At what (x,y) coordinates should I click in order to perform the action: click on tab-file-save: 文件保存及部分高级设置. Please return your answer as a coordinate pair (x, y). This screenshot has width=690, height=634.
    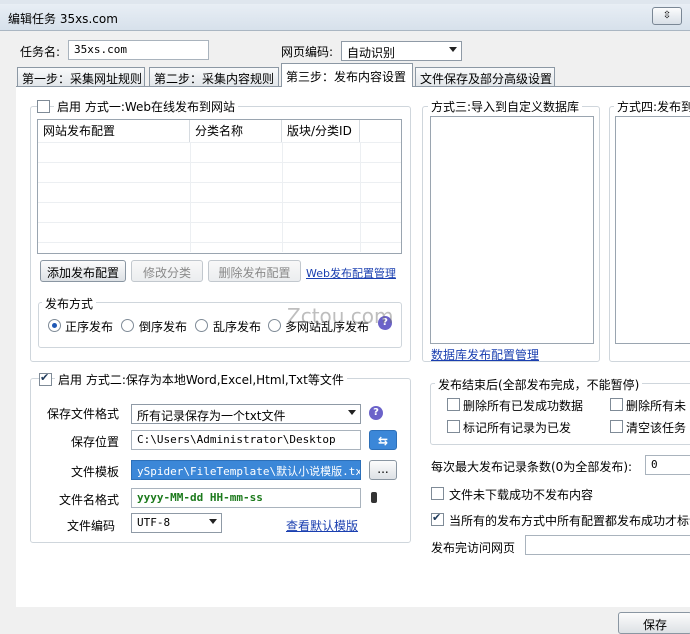
    Looking at the image, I should click on (485, 76).